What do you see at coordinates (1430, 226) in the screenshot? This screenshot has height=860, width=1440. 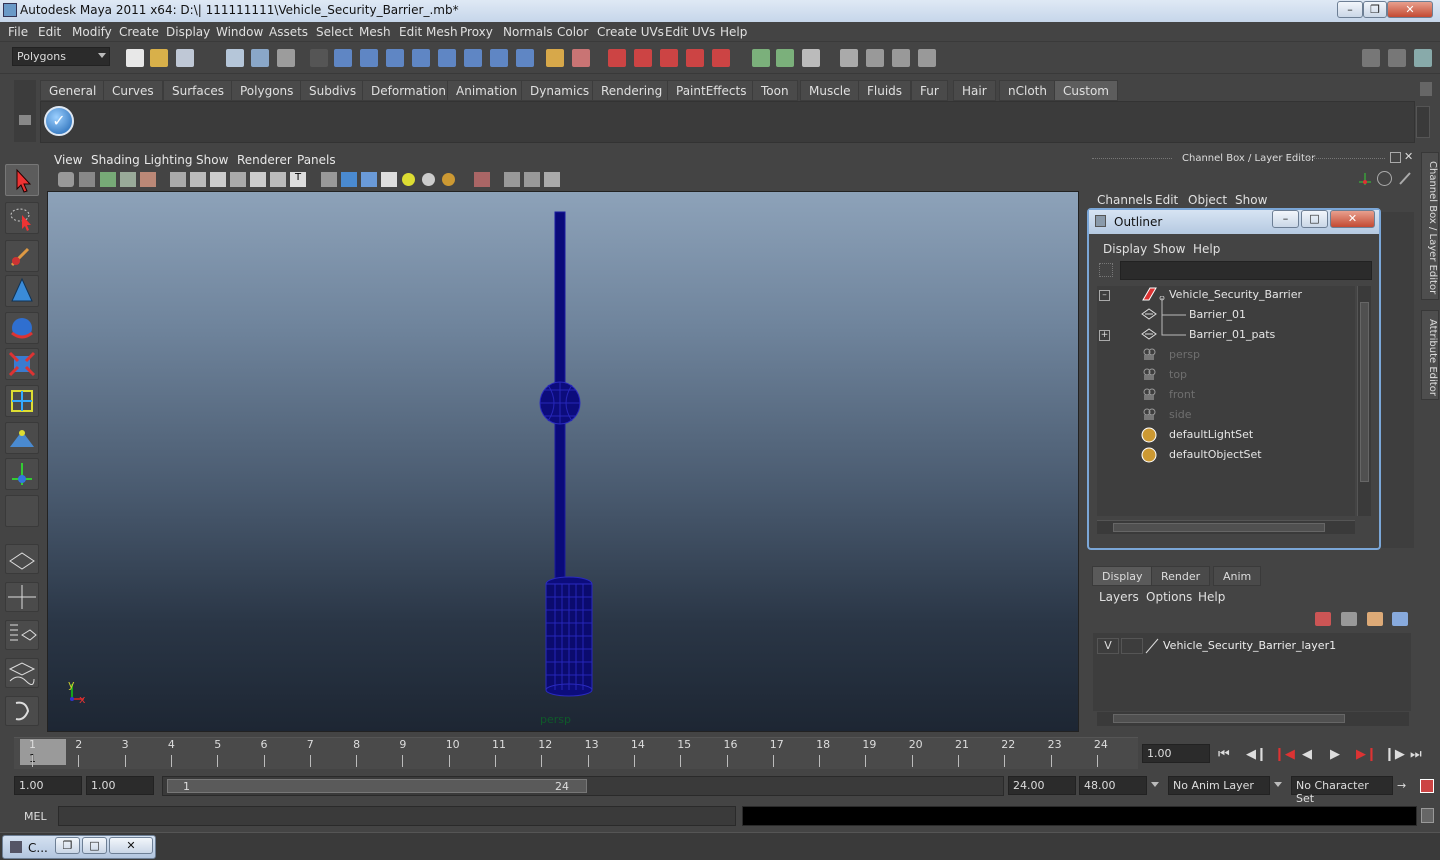 I see `tab-channel-box: Channel Box / Layer Editor` at bounding box center [1430, 226].